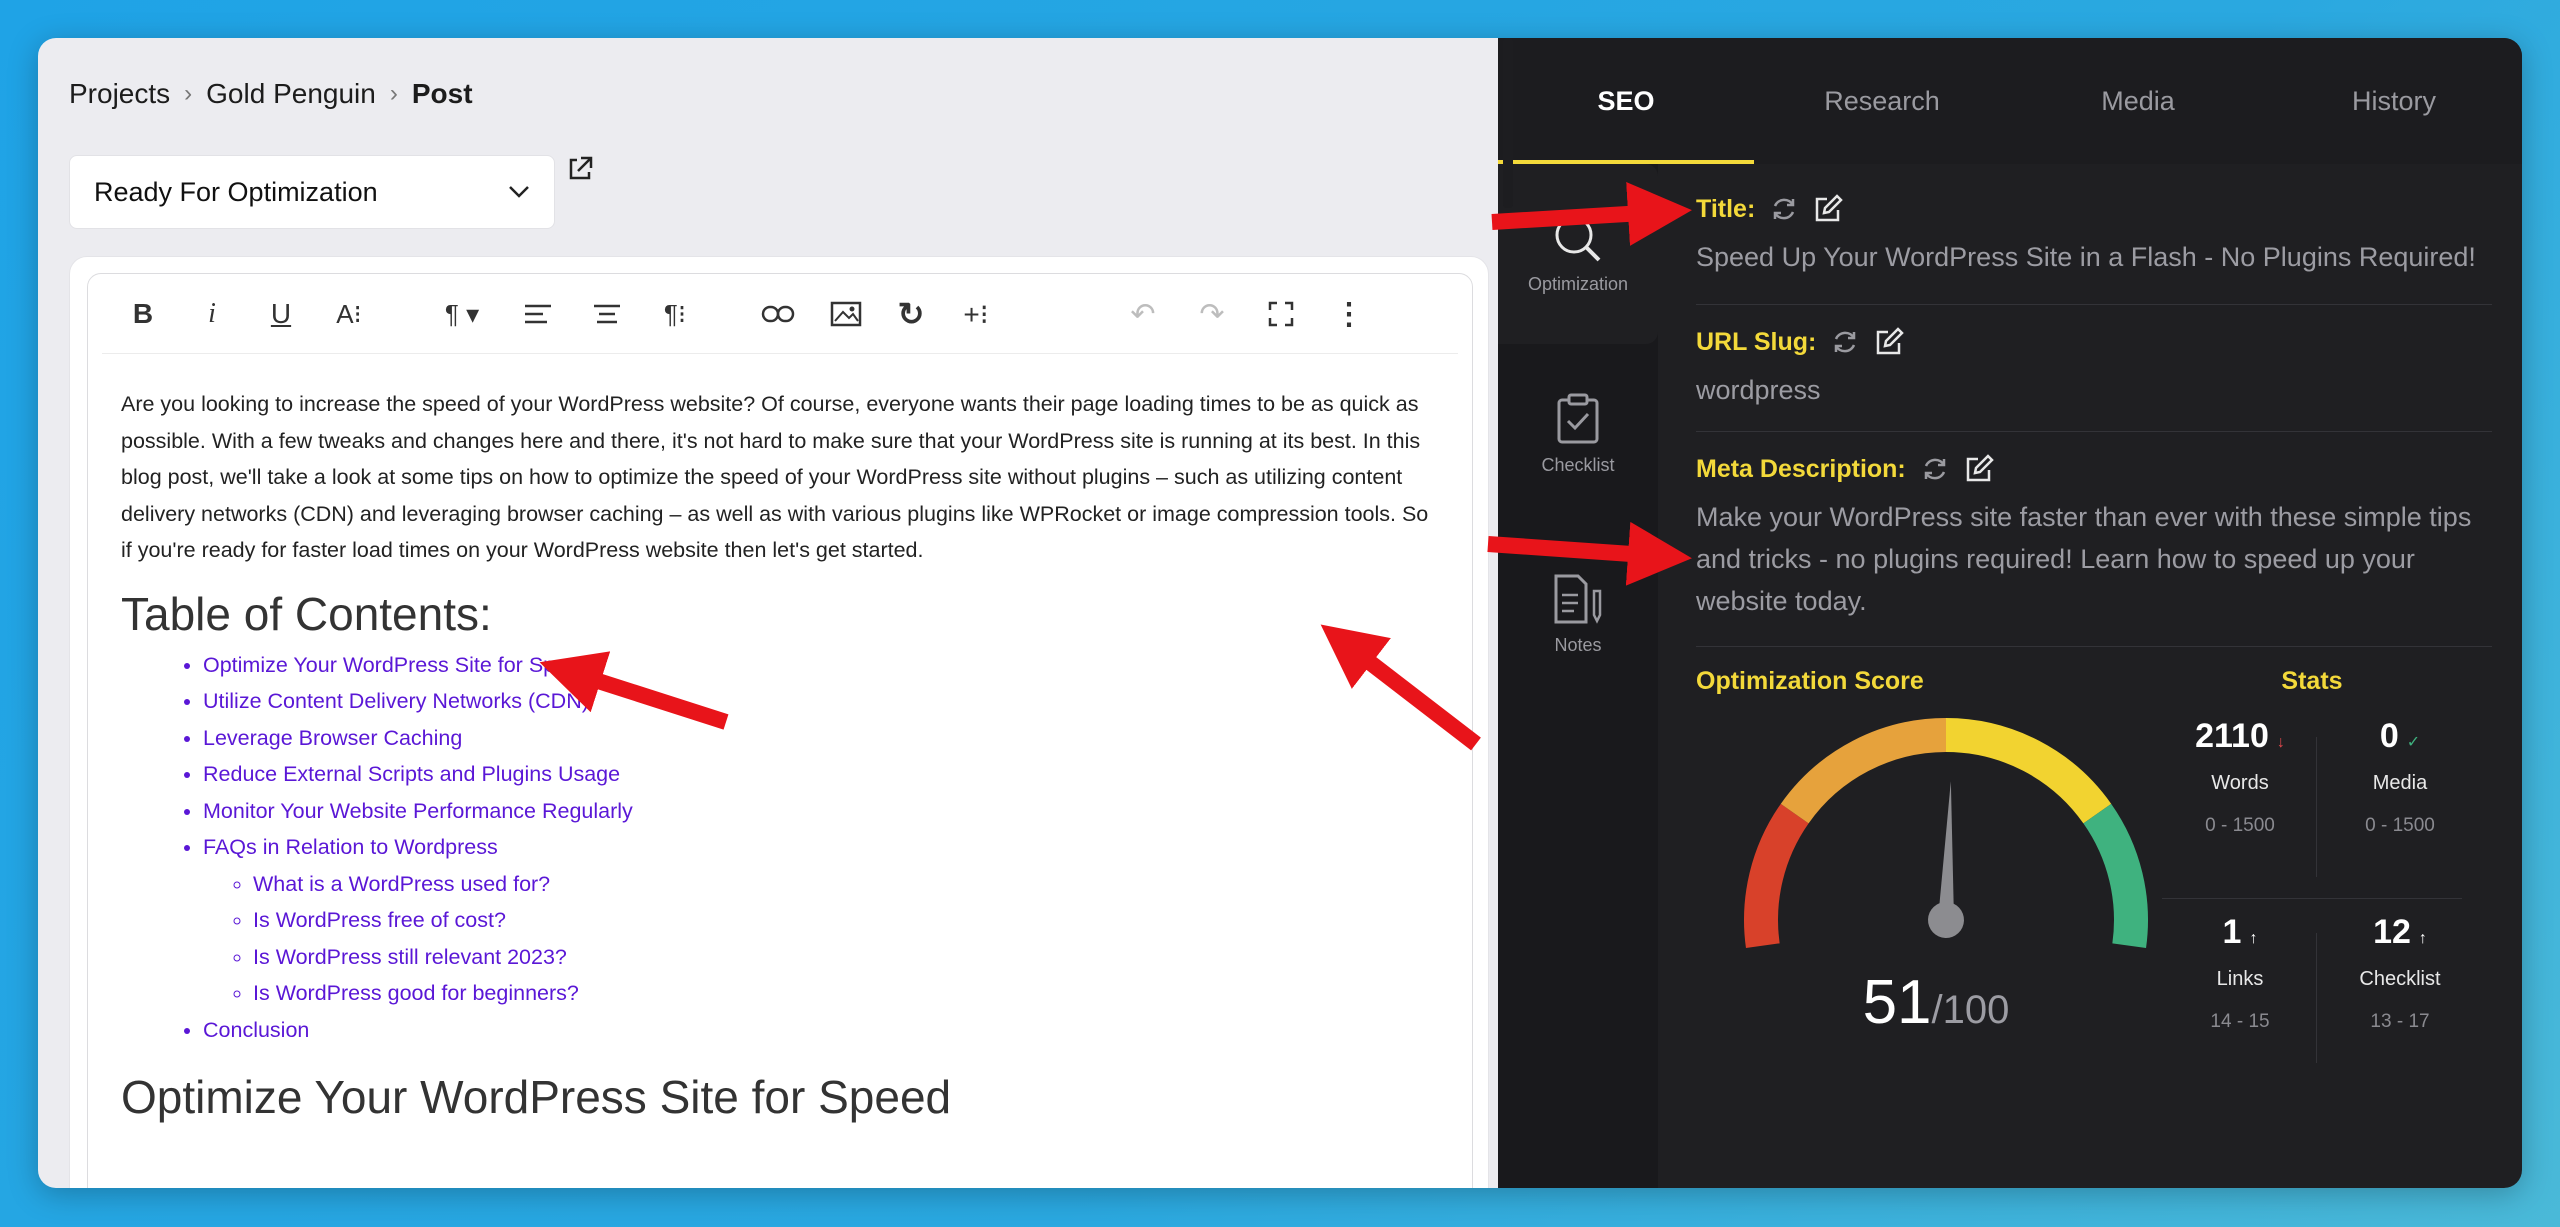 The height and width of the screenshot is (1227, 2560). What do you see at coordinates (634, 690) in the screenshot?
I see `arrow-to-toc` at bounding box center [634, 690].